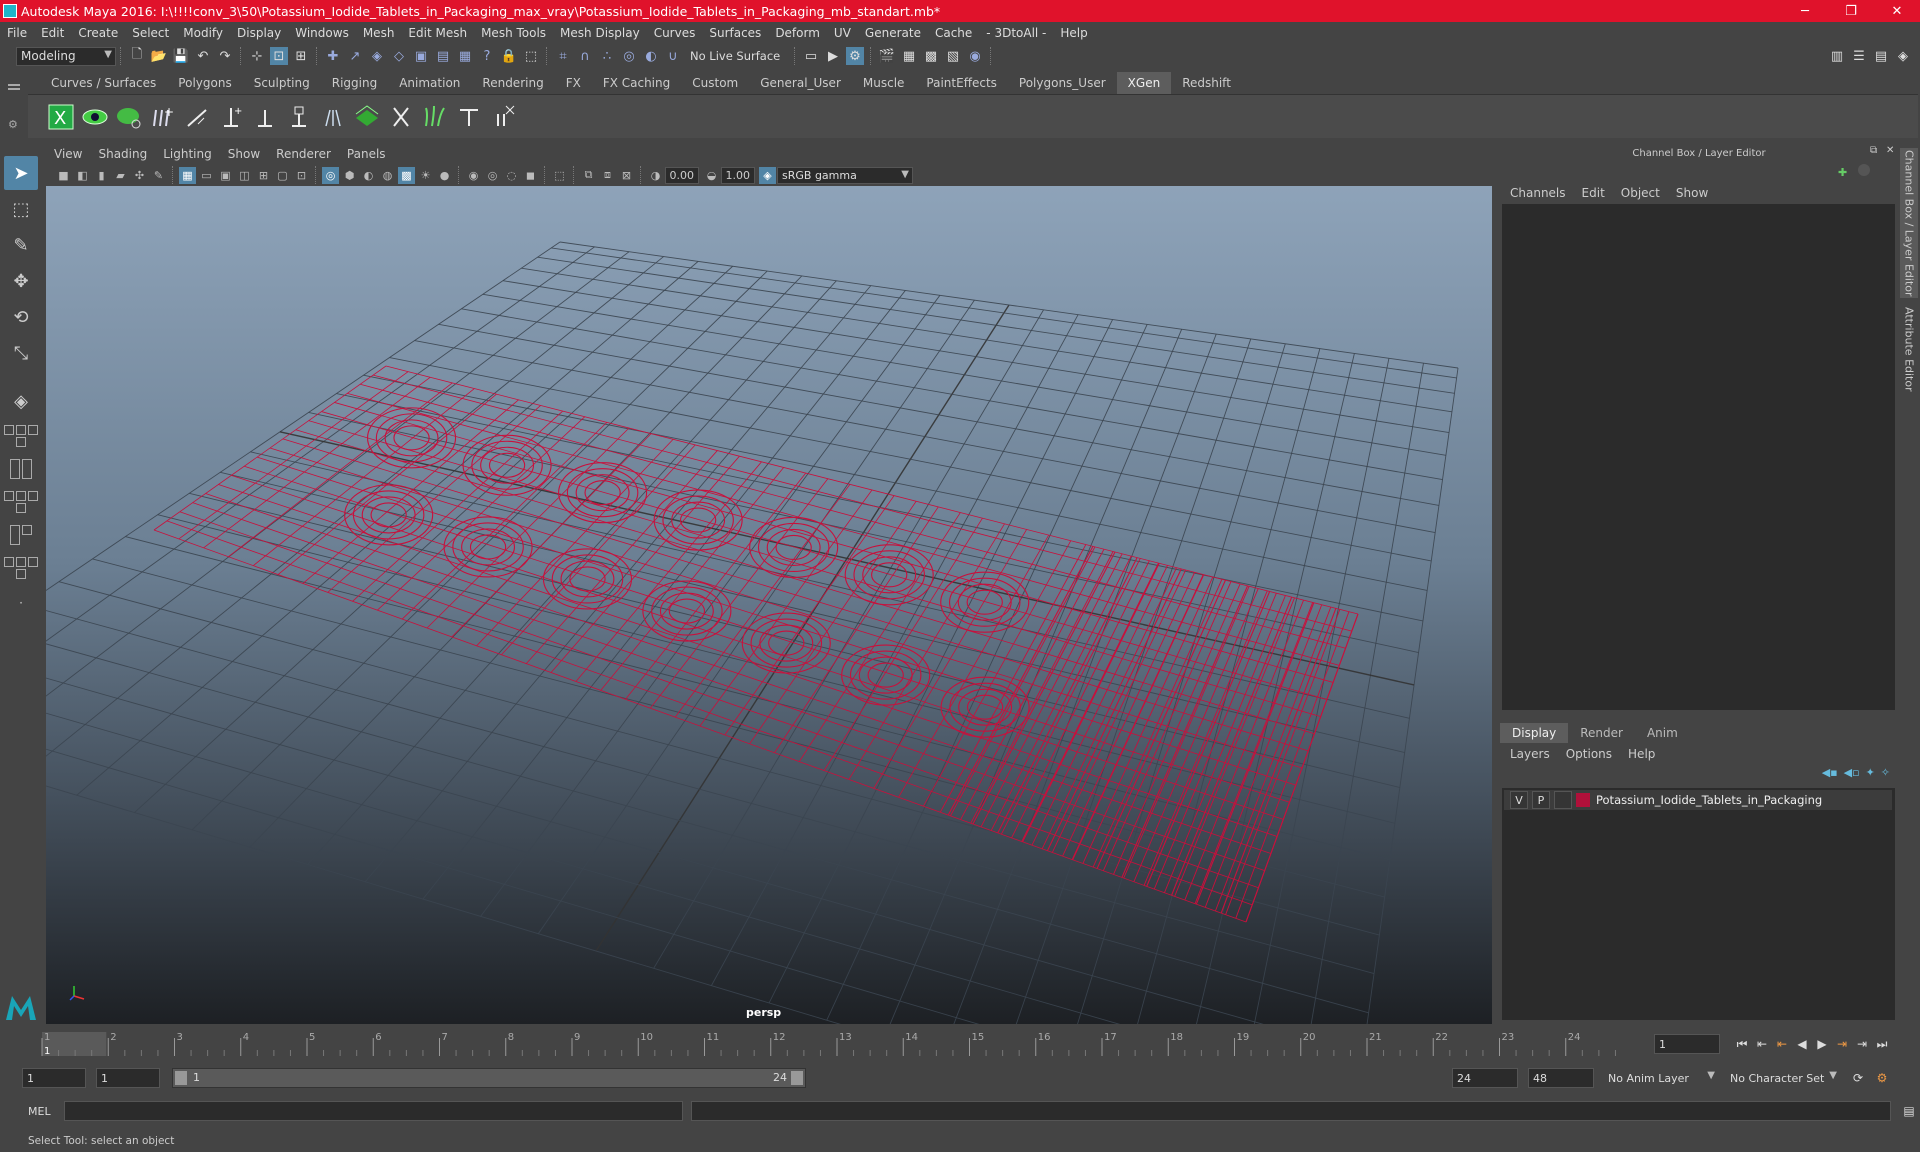 Image resolution: width=1920 pixels, height=1152 pixels. What do you see at coordinates (884, 83) in the screenshot?
I see `shelf-tab-muscle: Muscle` at bounding box center [884, 83].